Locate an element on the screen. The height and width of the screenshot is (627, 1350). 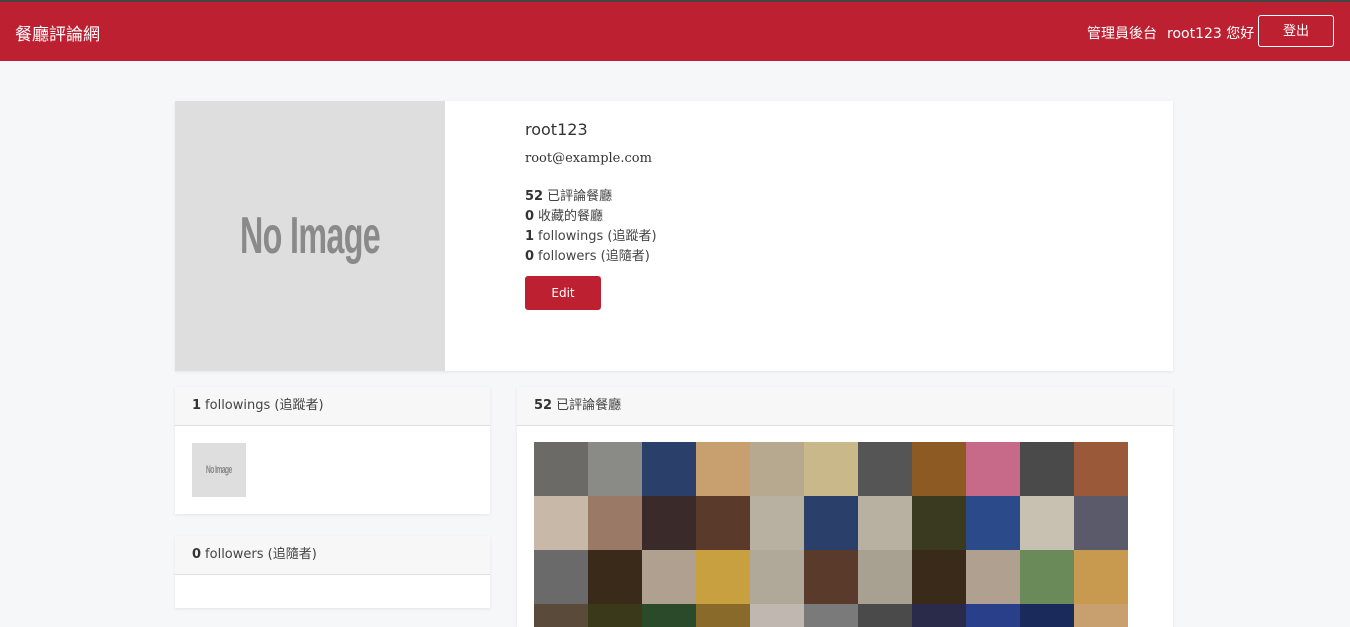
profile-name: root123 is located at coordinates (556, 129).